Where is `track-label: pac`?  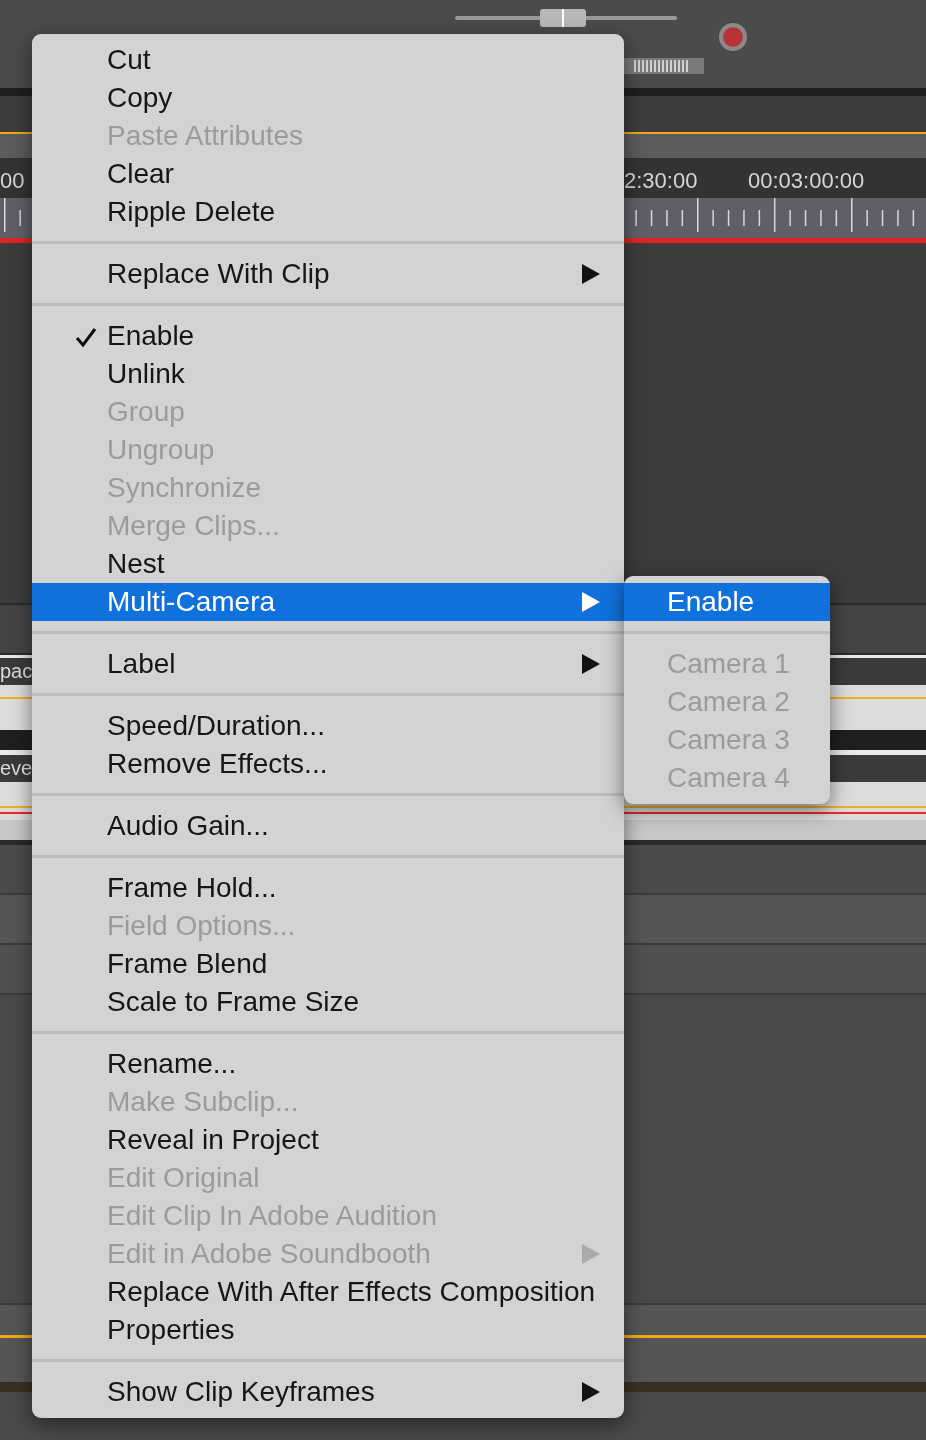 track-label: pac is located at coordinates (16, 671).